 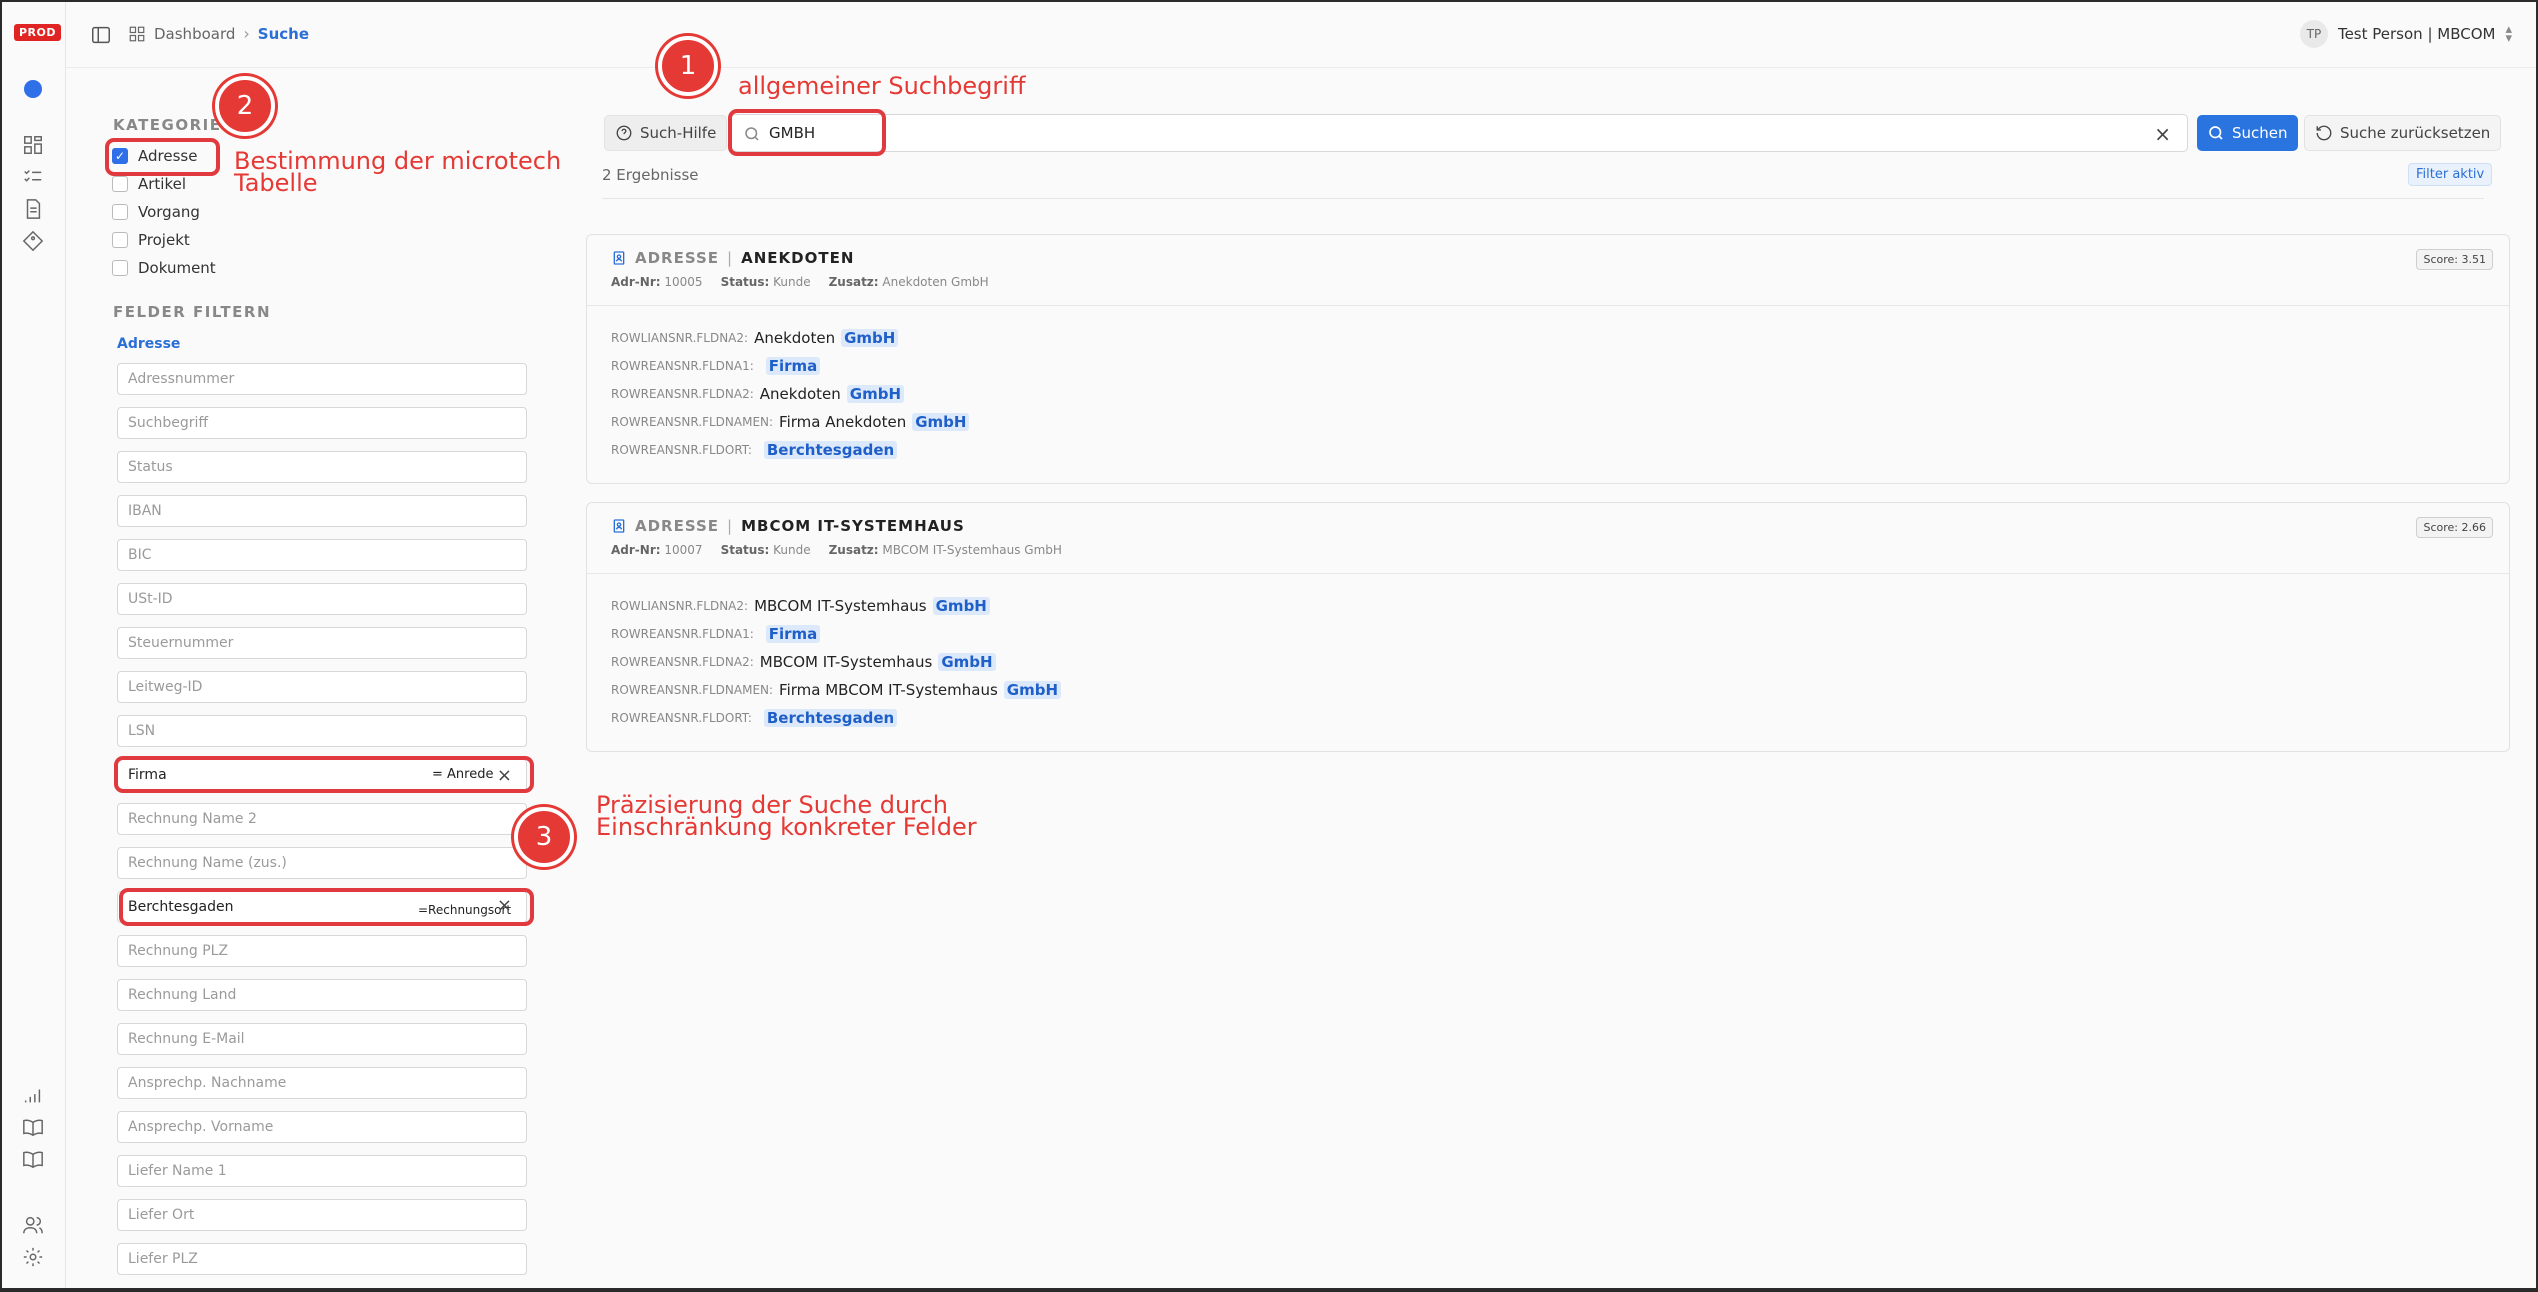 What do you see at coordinates (33, 1257) in the screenshot?
I see `settings-icon` at bounding box center [33, 1257].